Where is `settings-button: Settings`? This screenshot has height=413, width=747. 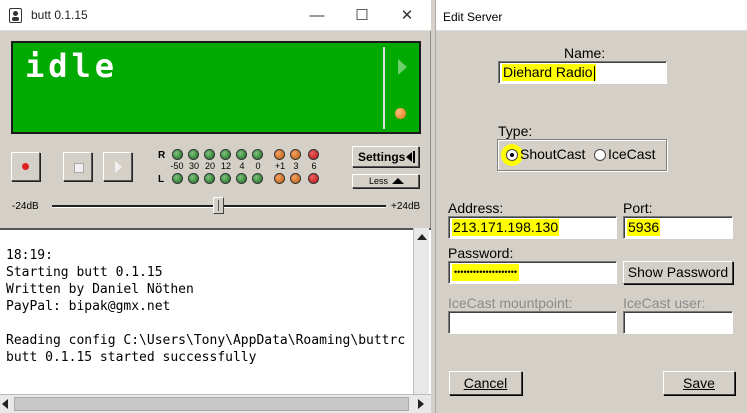
settings-button: Settings is located at coordinates (385, 156).